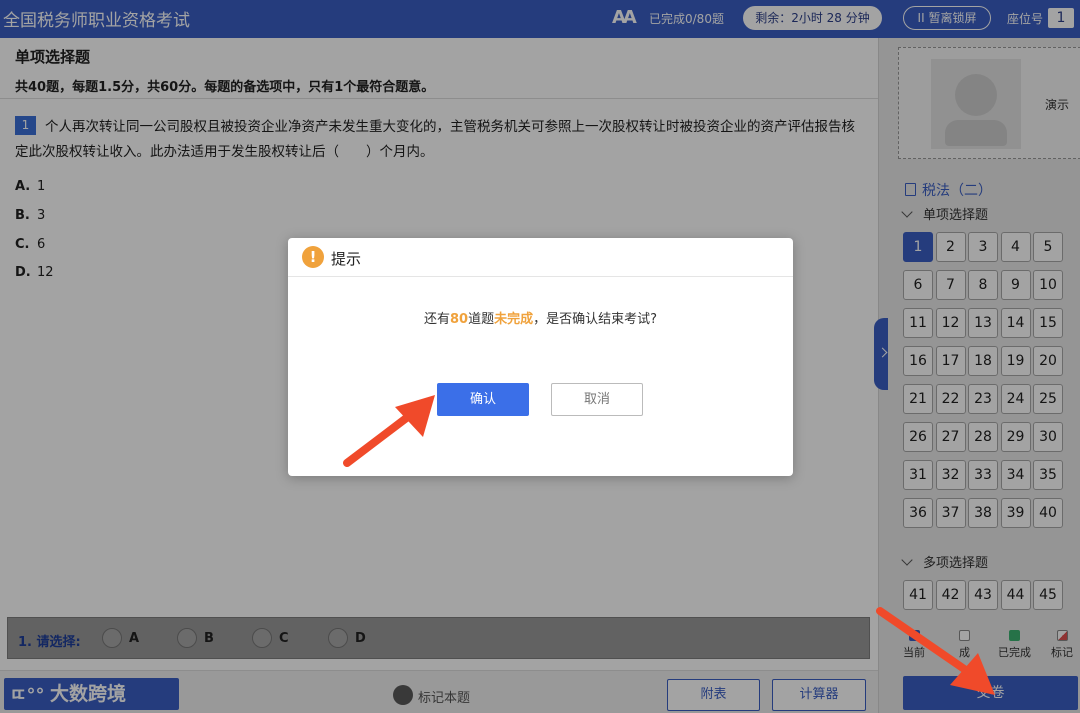  I want to click on dialog-header: ! 提示, so click(540, 257).